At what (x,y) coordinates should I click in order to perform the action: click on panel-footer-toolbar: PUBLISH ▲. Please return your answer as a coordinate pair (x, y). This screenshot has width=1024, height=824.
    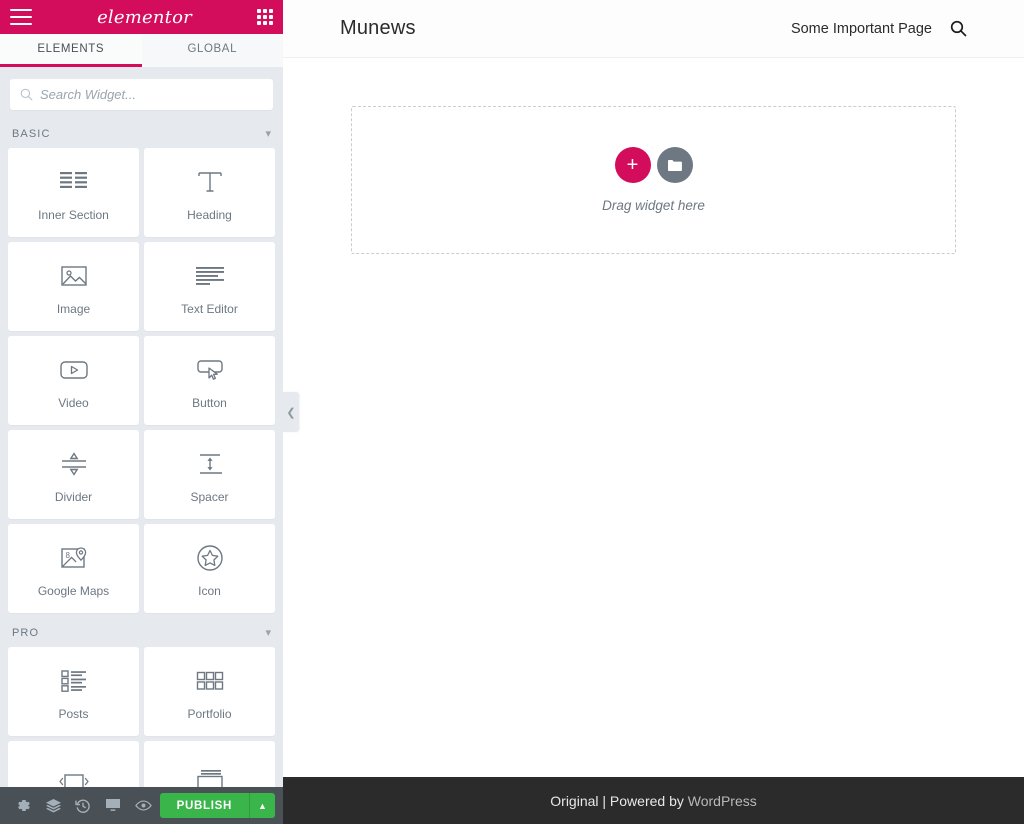
    Looking at the image, I should click on (141, 805).